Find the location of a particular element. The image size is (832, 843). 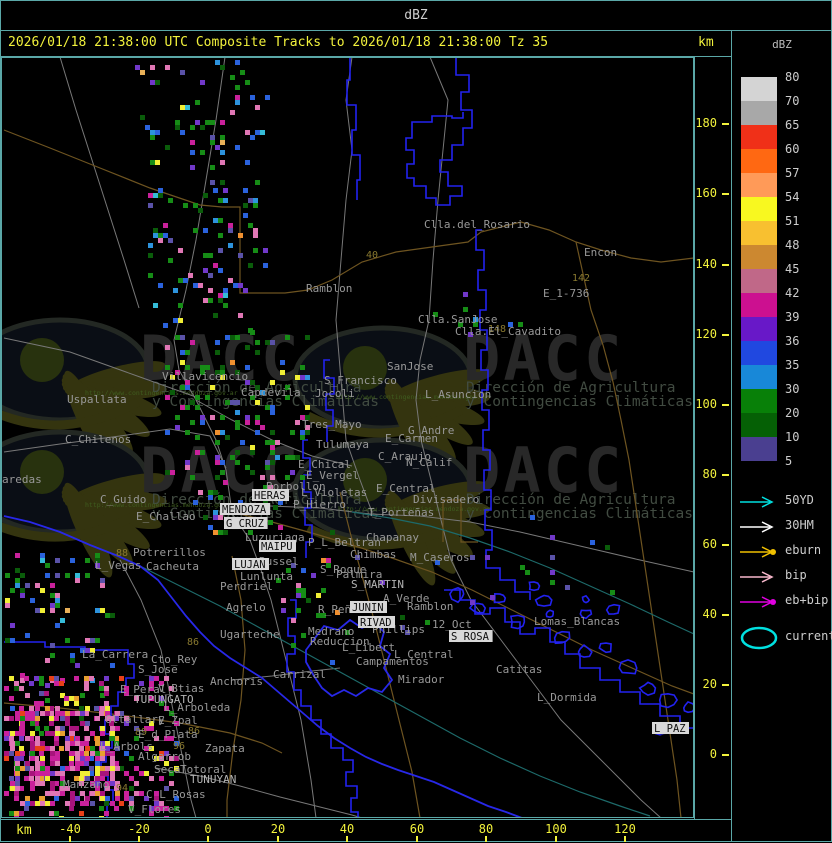

city-box-label: S_ROSA is located at coordinates (470, 637).